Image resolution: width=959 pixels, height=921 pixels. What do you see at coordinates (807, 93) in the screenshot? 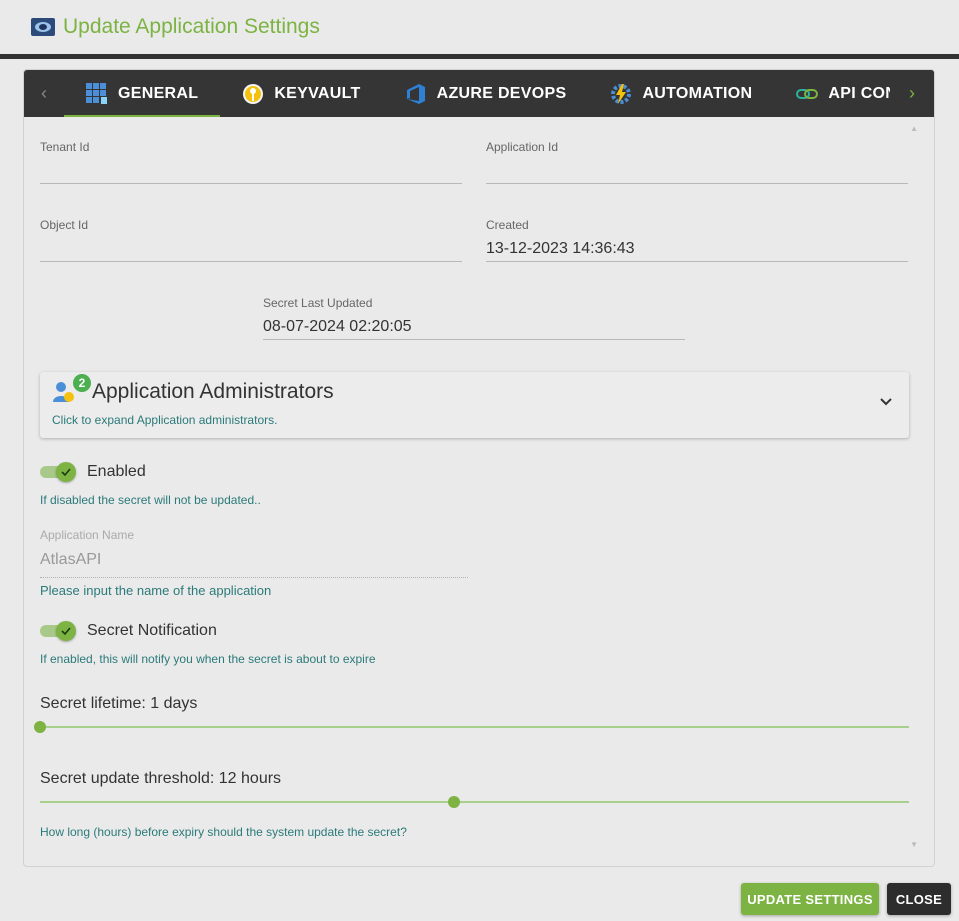
I see `link-icon` at bounding box center [807, 93].